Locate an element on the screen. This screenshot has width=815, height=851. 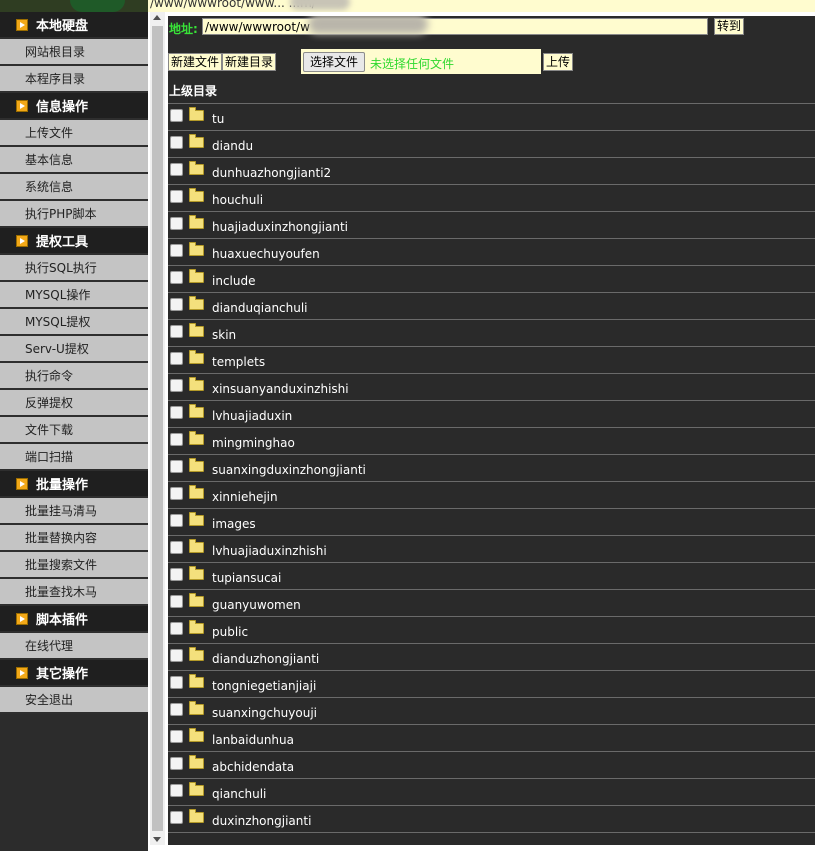
scrollbar-thumb is located at coordinates (157, 428).